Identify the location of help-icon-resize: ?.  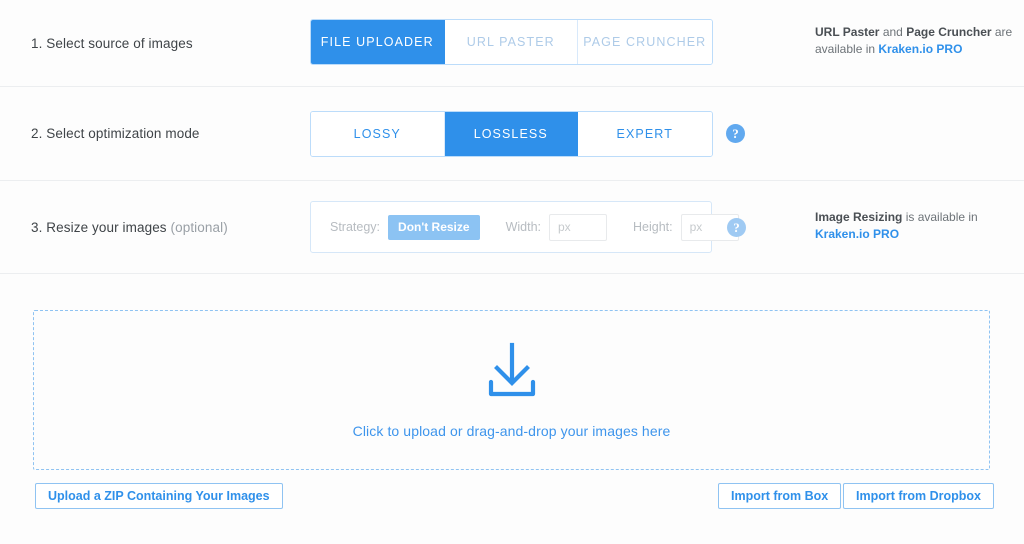
(736, 227).